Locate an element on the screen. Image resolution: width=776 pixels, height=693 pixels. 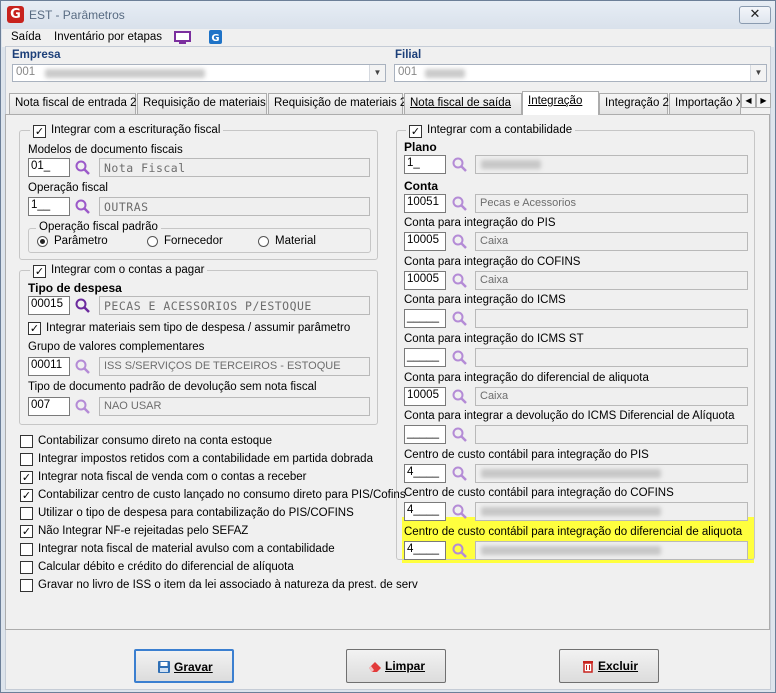
accounting-group-label: Integrar com a contabilidade is located at coordinates (500, 130).